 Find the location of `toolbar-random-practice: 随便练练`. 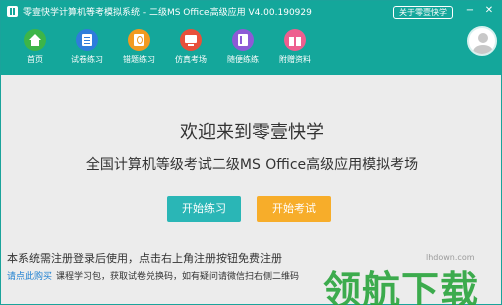

toolbar-random-practice: 随便练练 is located at coordinates (243, 47).